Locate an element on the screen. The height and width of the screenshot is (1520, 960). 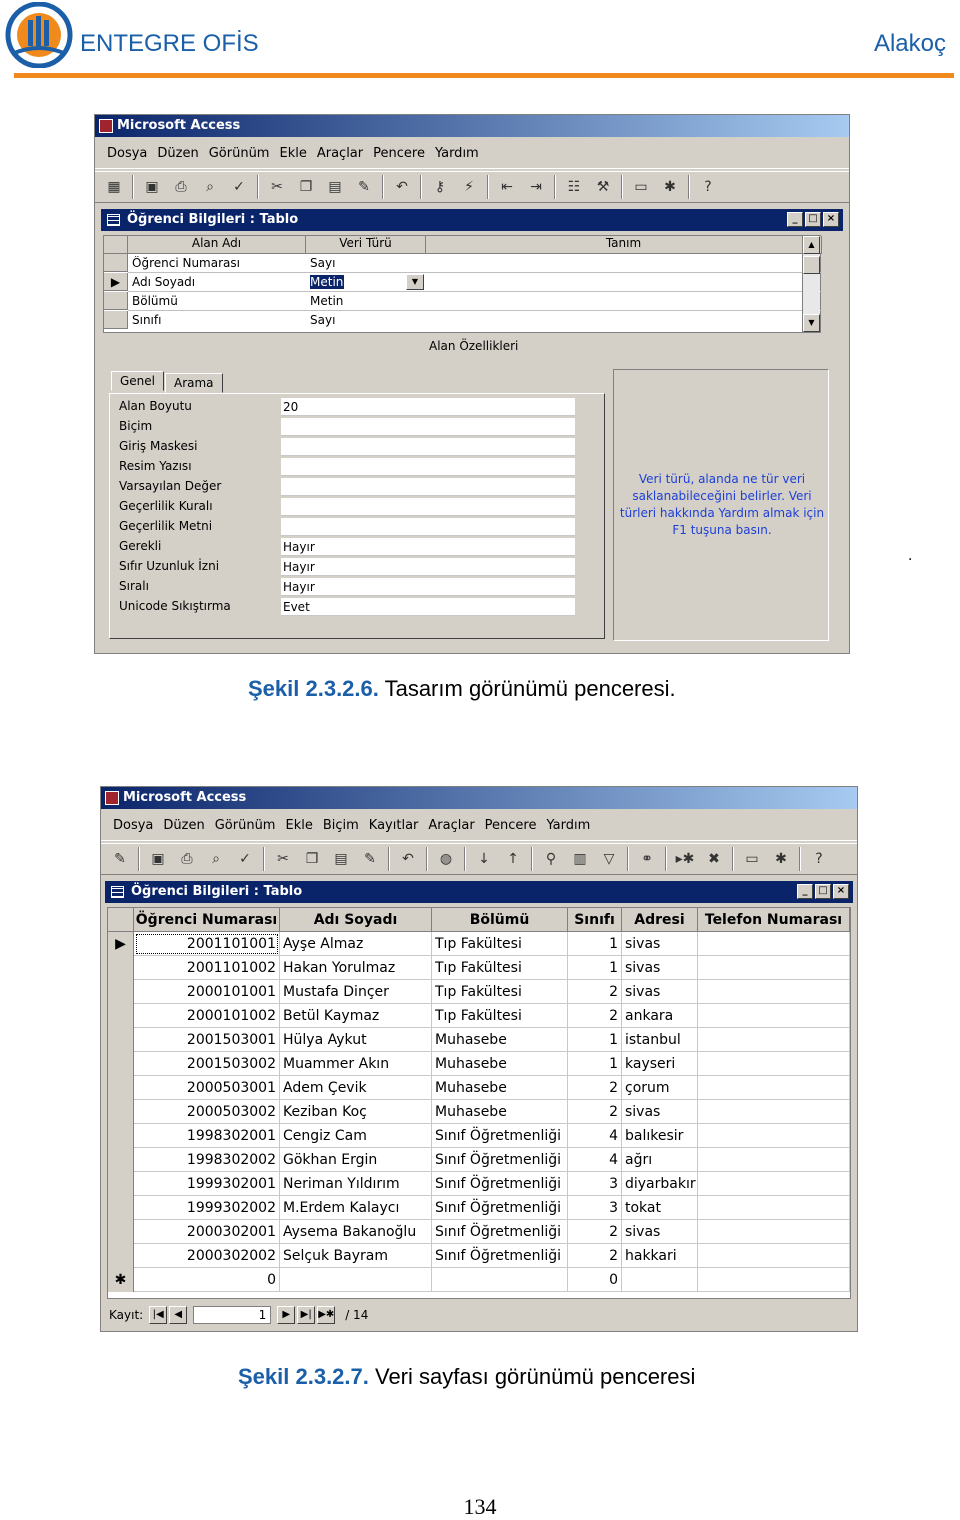
column-header: Bölümü is located at coordinates (500, 920).